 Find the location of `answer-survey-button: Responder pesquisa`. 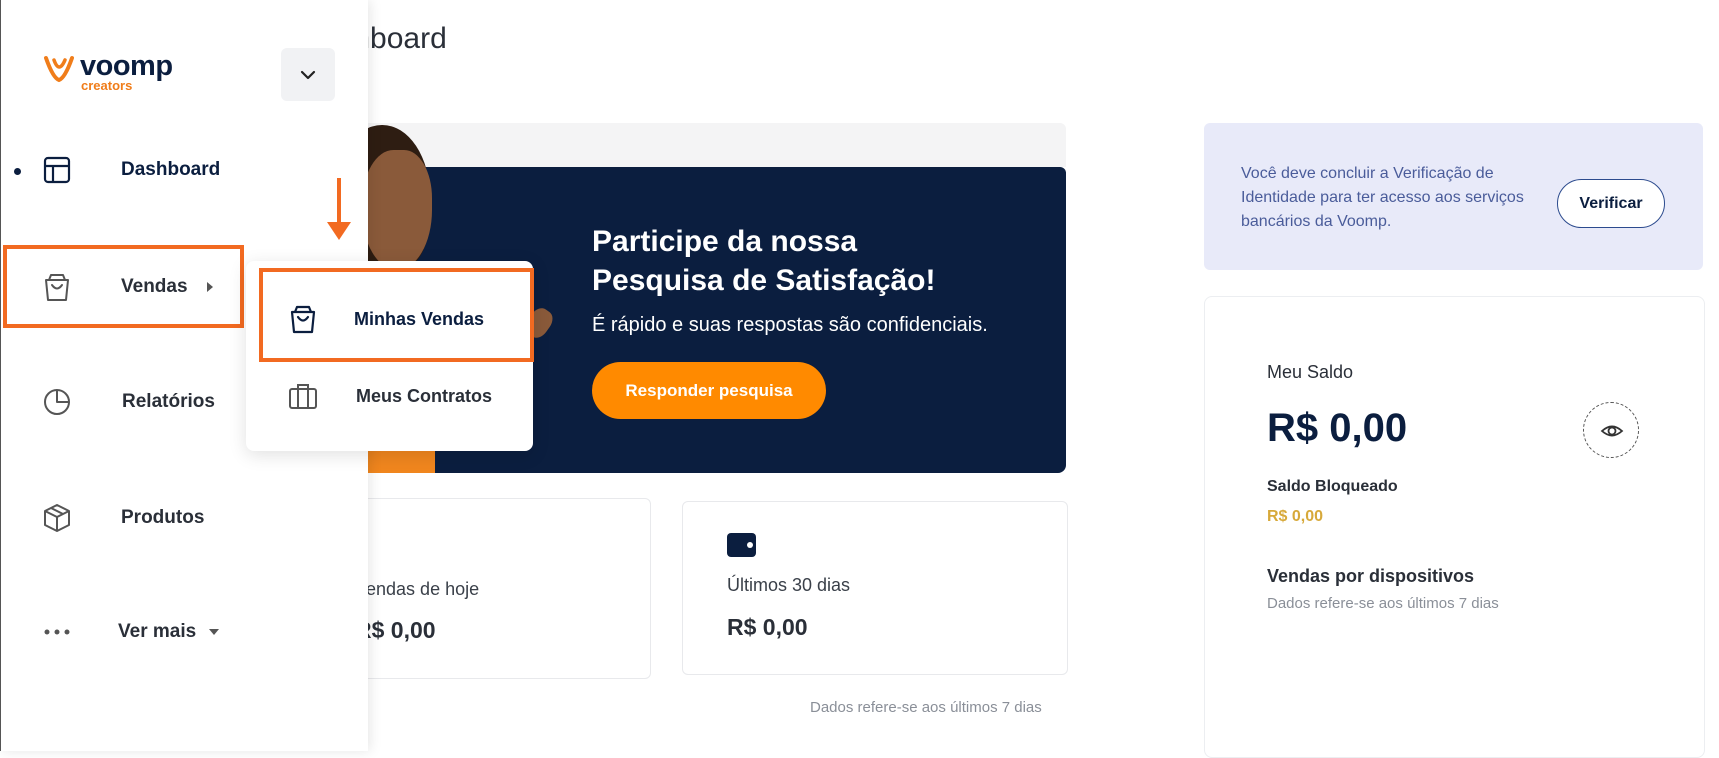

answer-survey-button: Responder pesquisa is located at coordinates (709, 390).